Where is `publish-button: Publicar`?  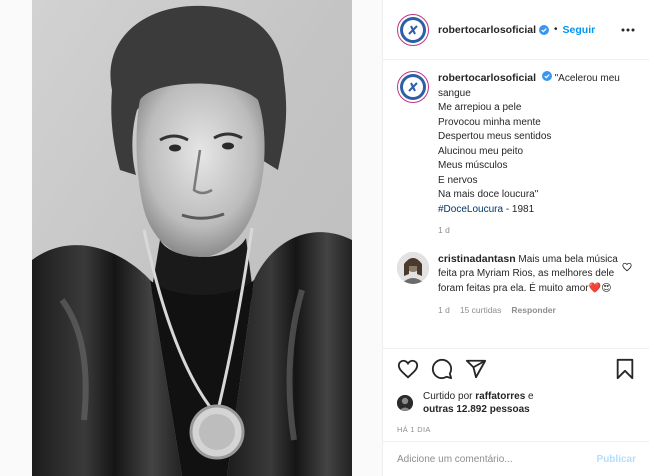
publish-button: Publicar is located at coordinates (616, 459).